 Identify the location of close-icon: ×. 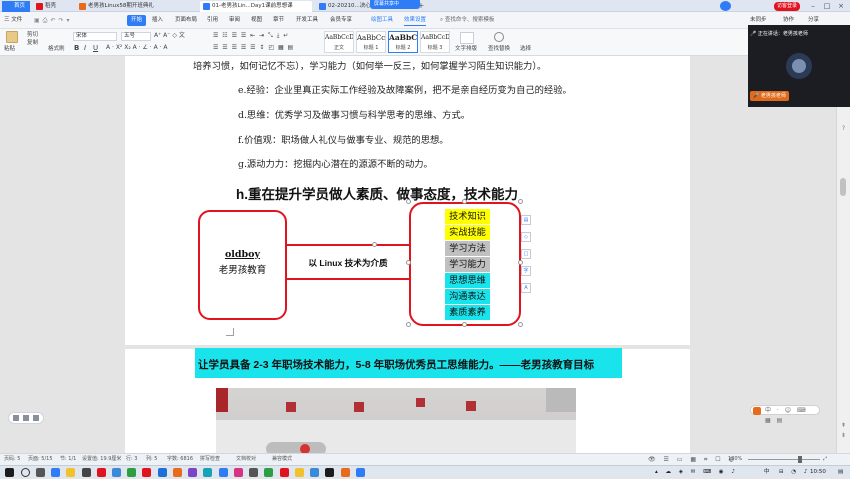
(841, 6).